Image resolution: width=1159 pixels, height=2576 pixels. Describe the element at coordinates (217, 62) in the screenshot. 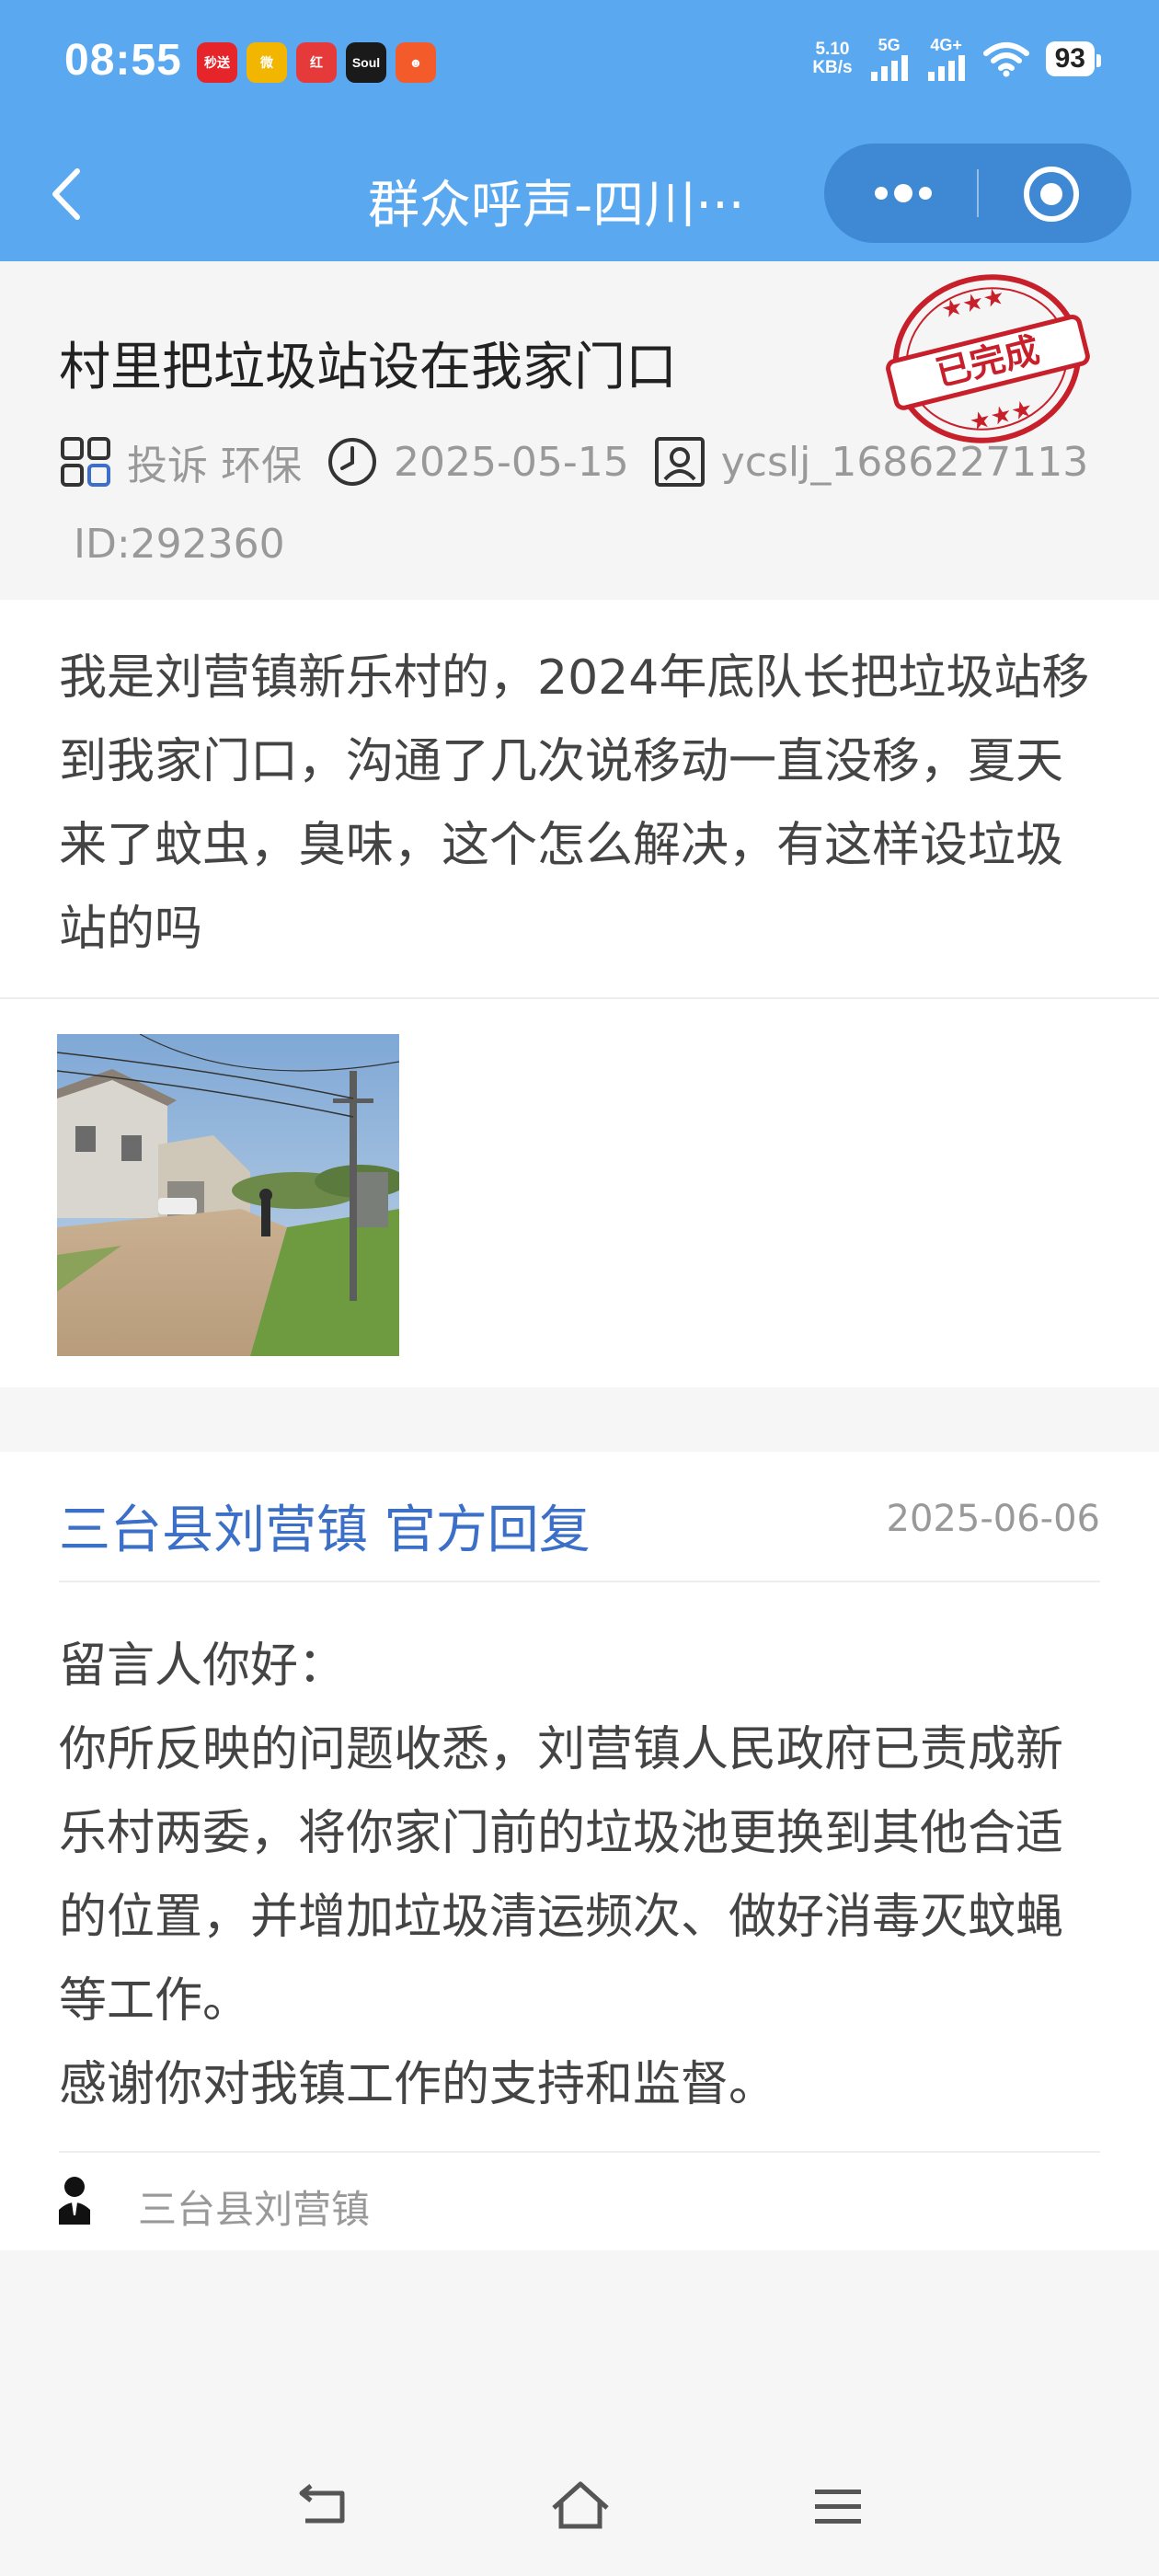

I see `miaosong-app-icon: 秒送` at that location.